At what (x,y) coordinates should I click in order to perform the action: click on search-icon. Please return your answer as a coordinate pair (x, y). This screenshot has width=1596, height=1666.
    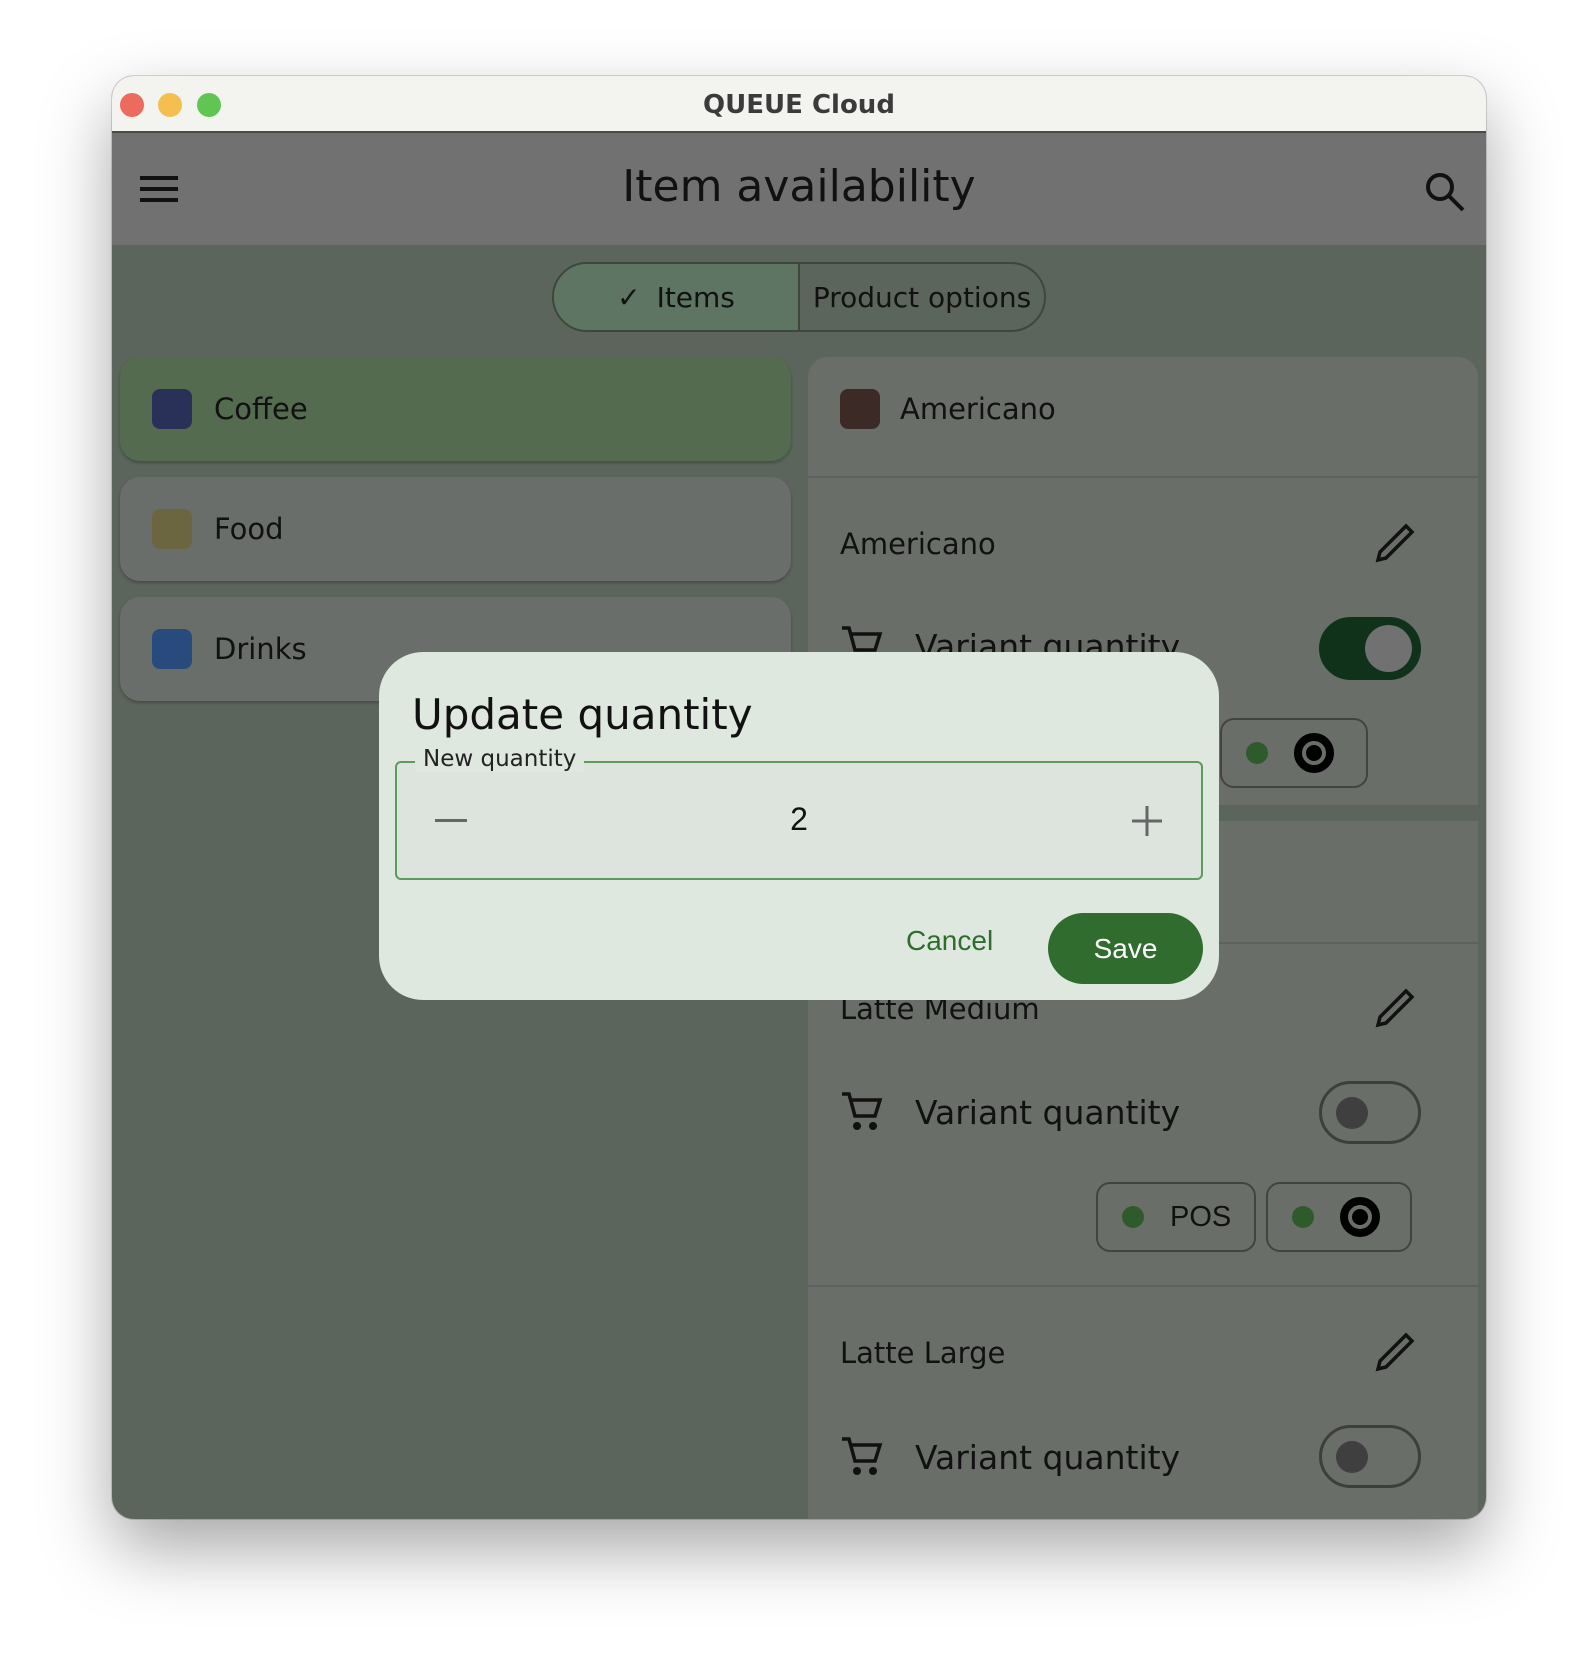
    Looking at the image, I should click on (1445, 192).